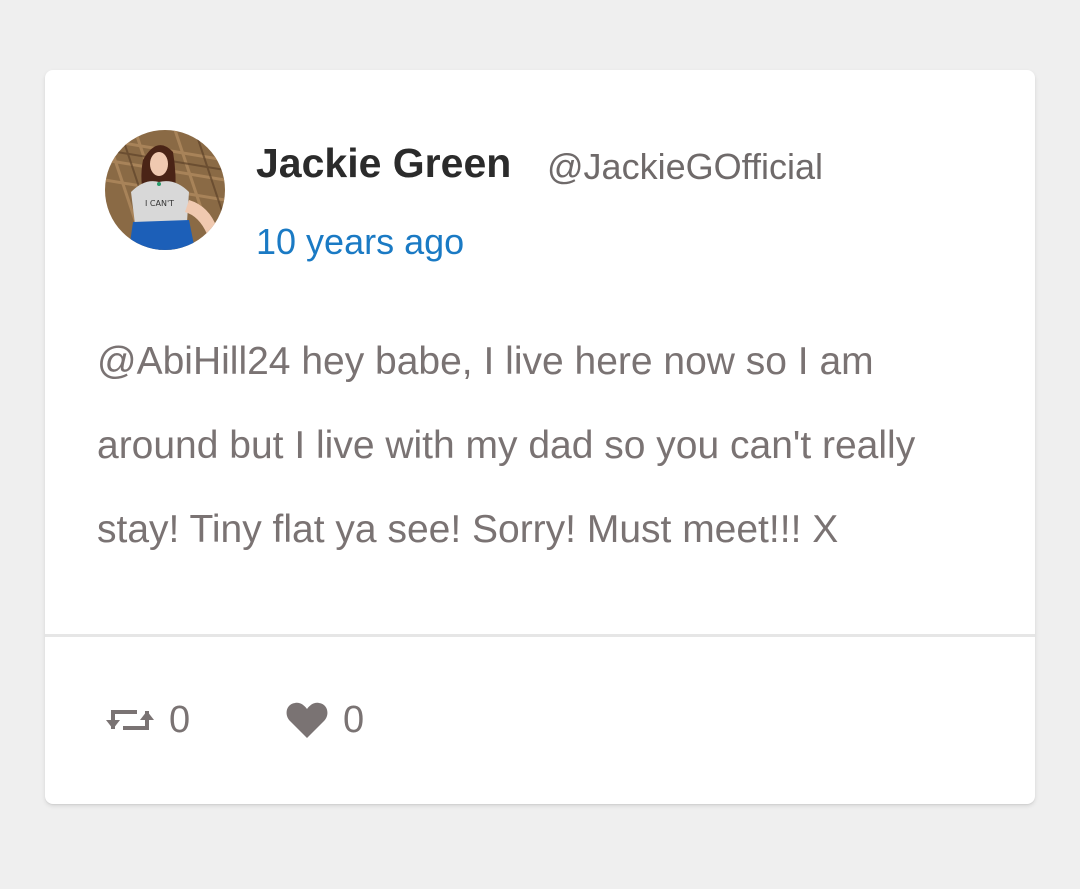 The image size is (1080, 889). I want to click on like-count: 0, so click(354, 719).